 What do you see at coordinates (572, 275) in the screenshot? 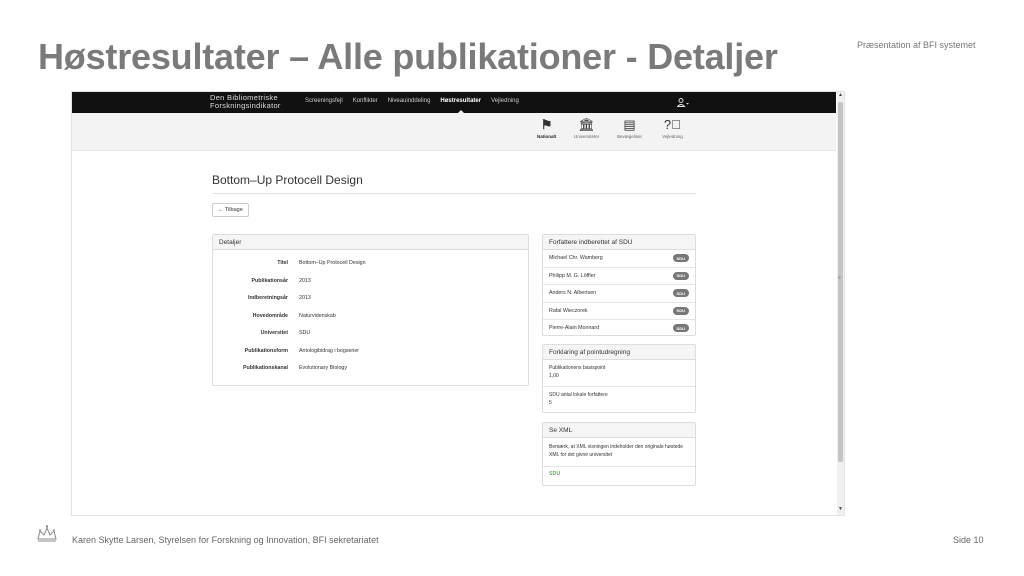
I see `author-name: Philipp M. G. Löffler` at bounding box center [572, 275].